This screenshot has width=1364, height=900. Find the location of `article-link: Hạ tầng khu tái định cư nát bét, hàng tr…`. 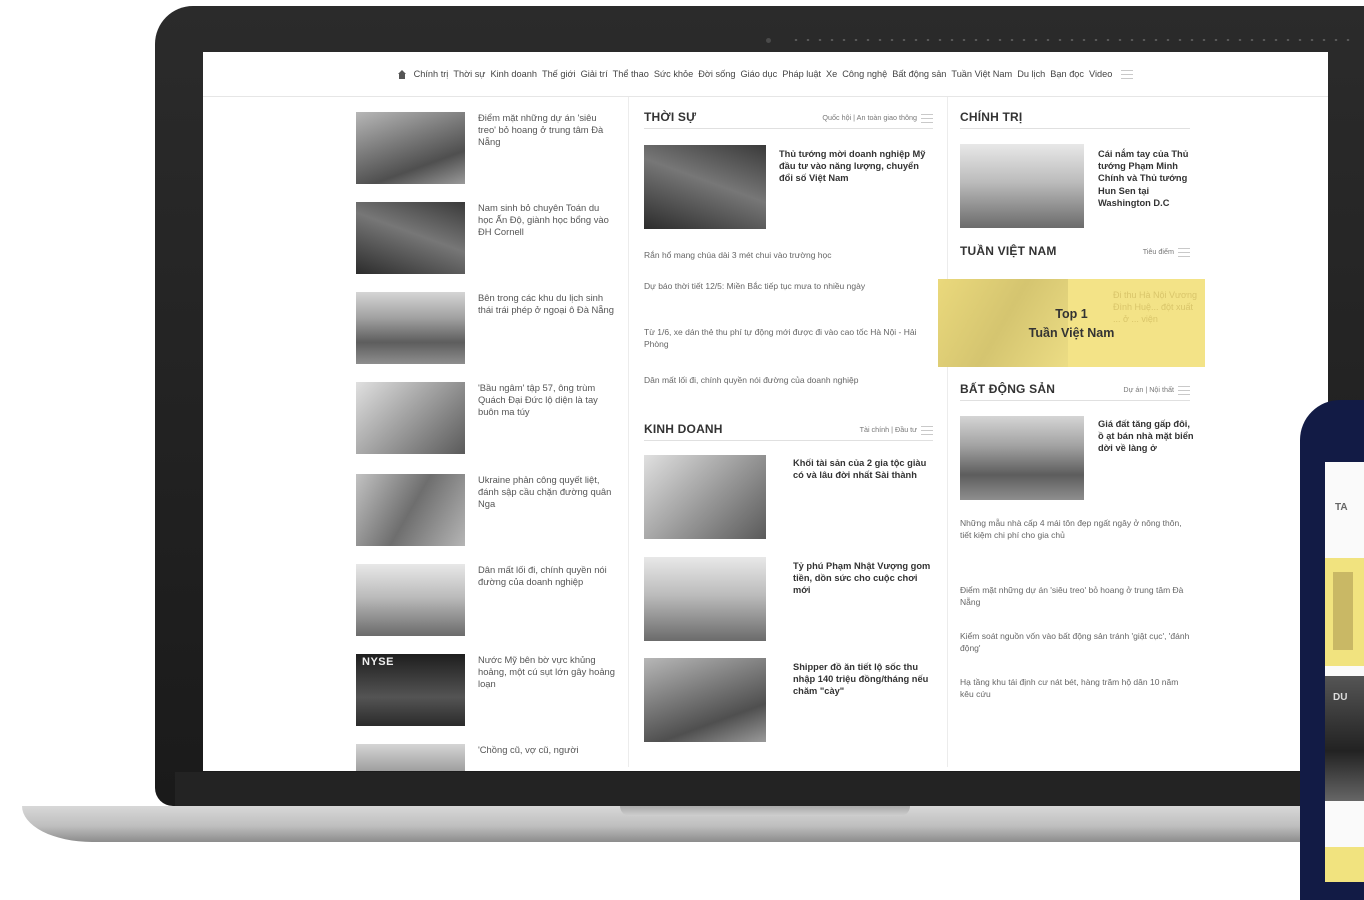

article-link: Hạ tầng khu tái định cư nát bét, hàng tr… is located at coordinates (1076, 688).